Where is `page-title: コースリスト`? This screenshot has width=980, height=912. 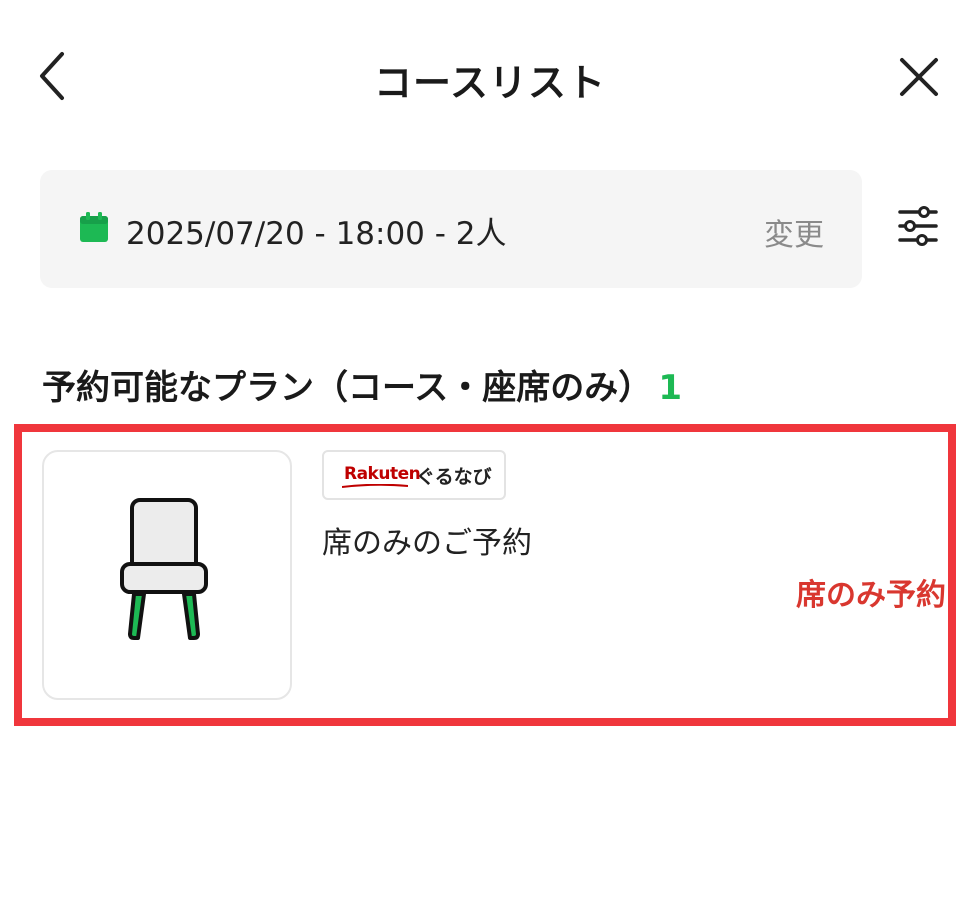
page-title: コースリスト is located at coordinates (490, 83).